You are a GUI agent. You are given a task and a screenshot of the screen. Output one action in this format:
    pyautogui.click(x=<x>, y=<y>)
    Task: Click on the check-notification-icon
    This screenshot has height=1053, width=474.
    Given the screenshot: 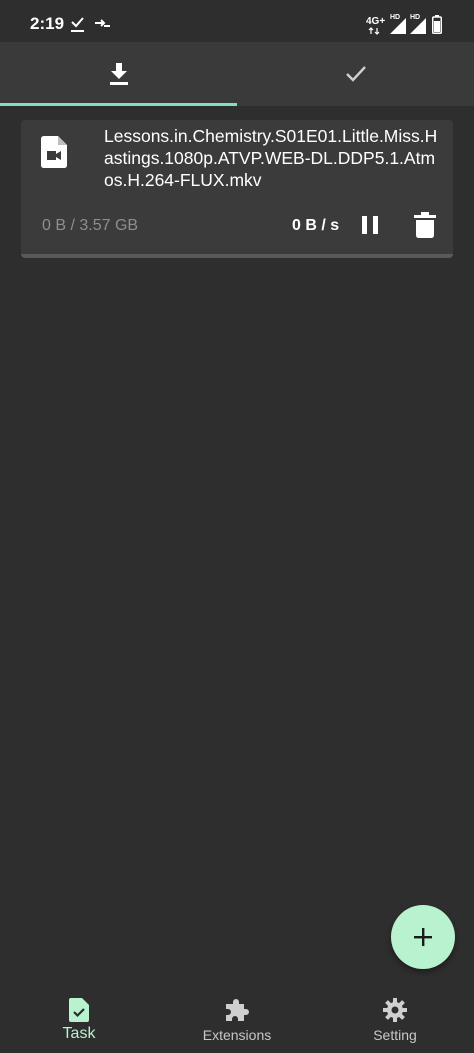 What is the action you would take?
    pyautogui.click(x=77, y=24)
    